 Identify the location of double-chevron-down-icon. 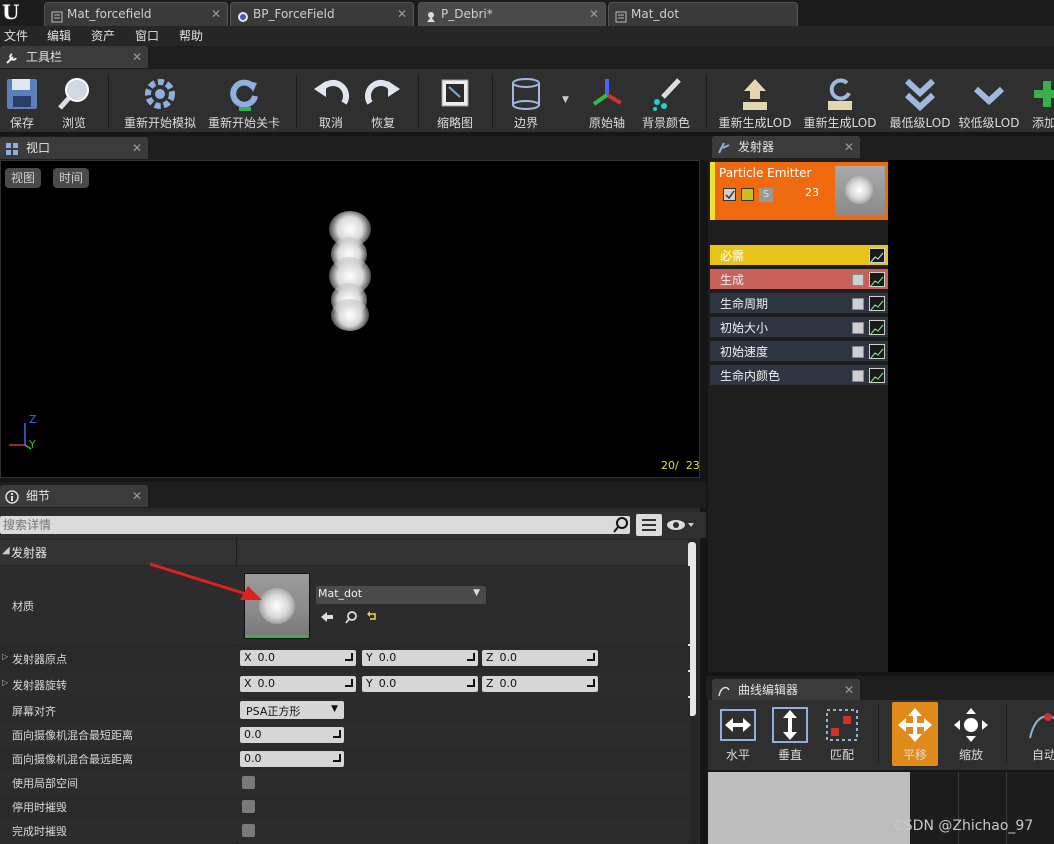
(920, 94).